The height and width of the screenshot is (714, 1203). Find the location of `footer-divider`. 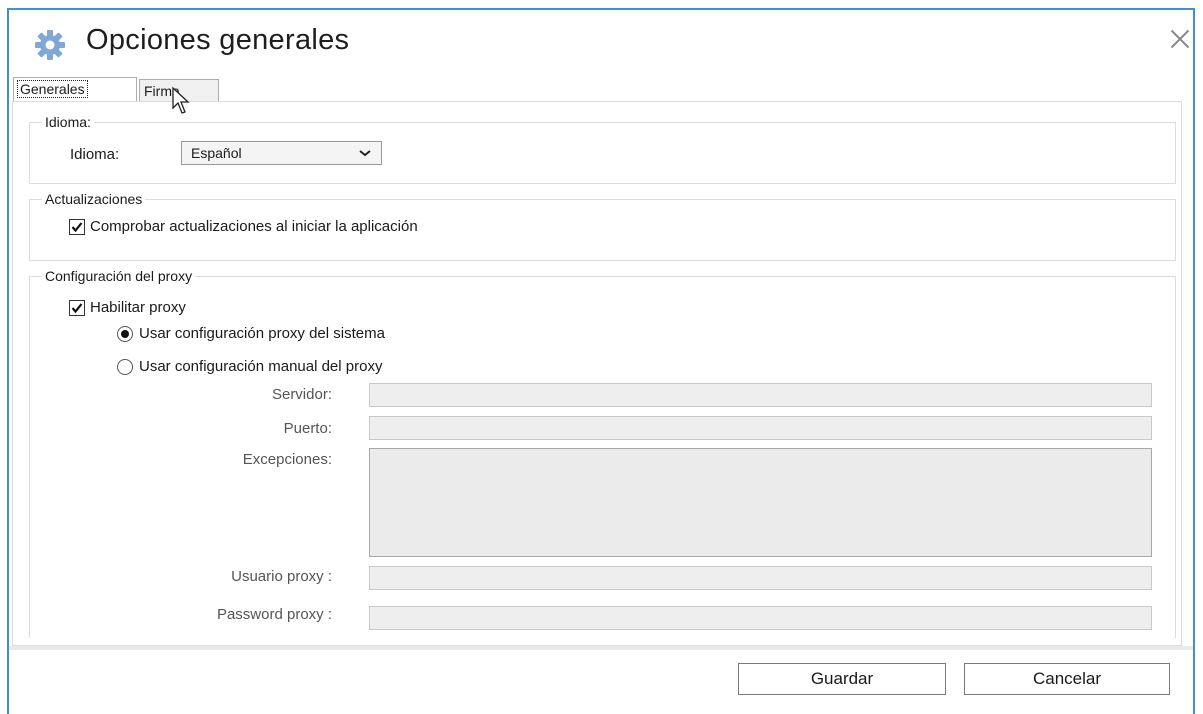

footer-divider is located at coordinates (601, 648).